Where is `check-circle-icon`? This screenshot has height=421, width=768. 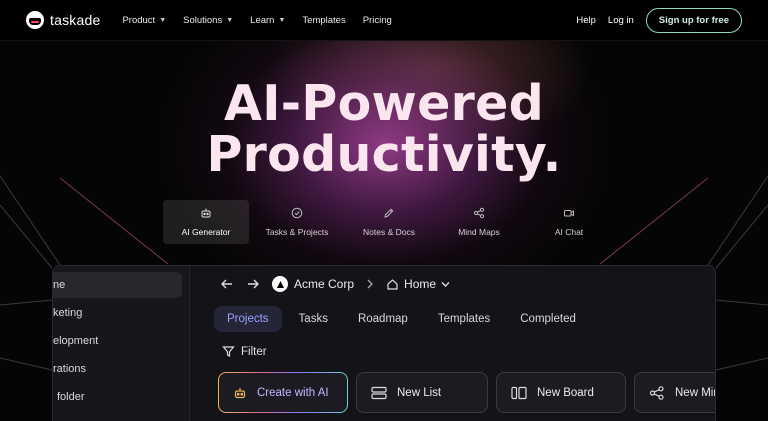 check-circle-icon is located at coordinates (297, 213).